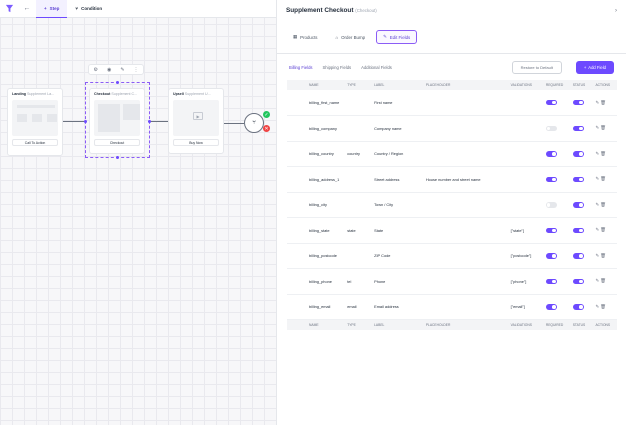  What do you see at coordinates (452, 128) in the screenshot?
I see `table-row: billing_company Company name ✎🗑` at bounding box center [452, 128].